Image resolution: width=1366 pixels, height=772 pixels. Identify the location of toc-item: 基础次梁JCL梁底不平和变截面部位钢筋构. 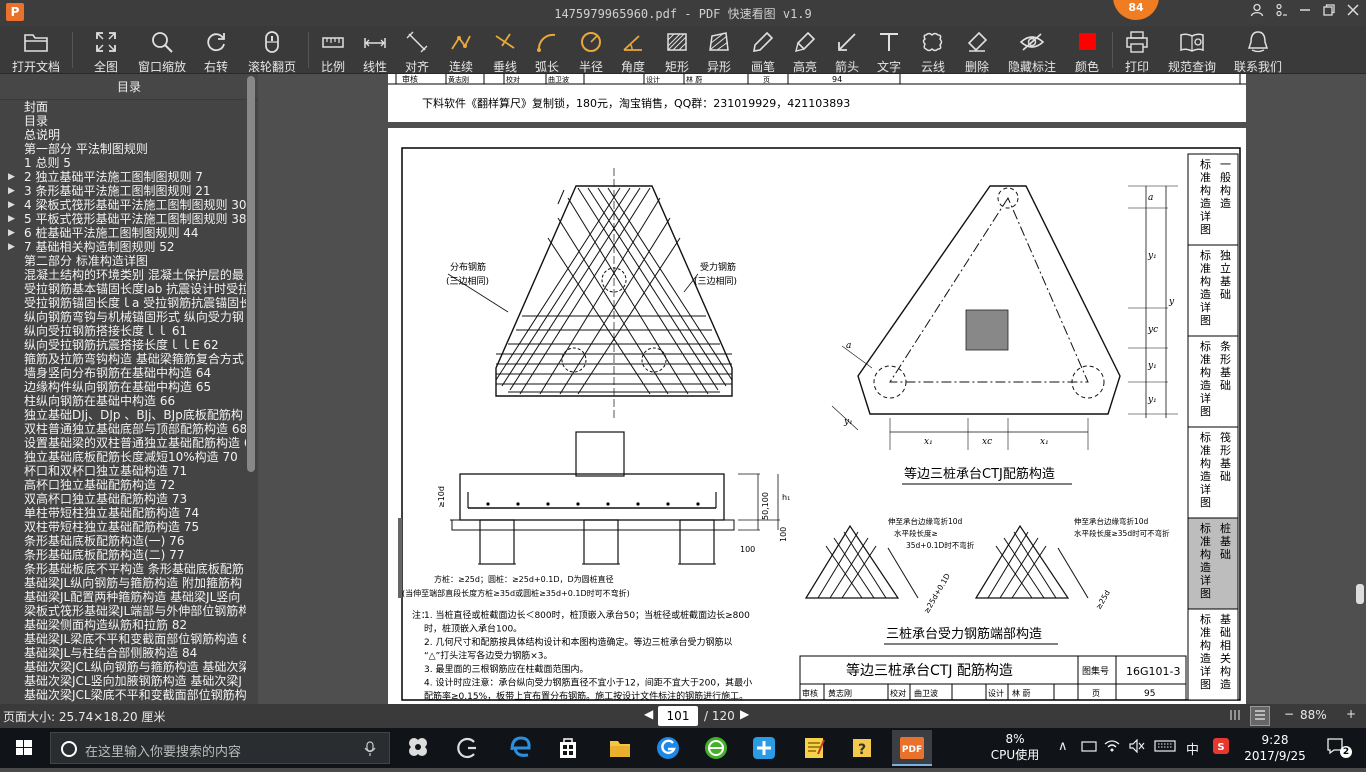
(123, 695).